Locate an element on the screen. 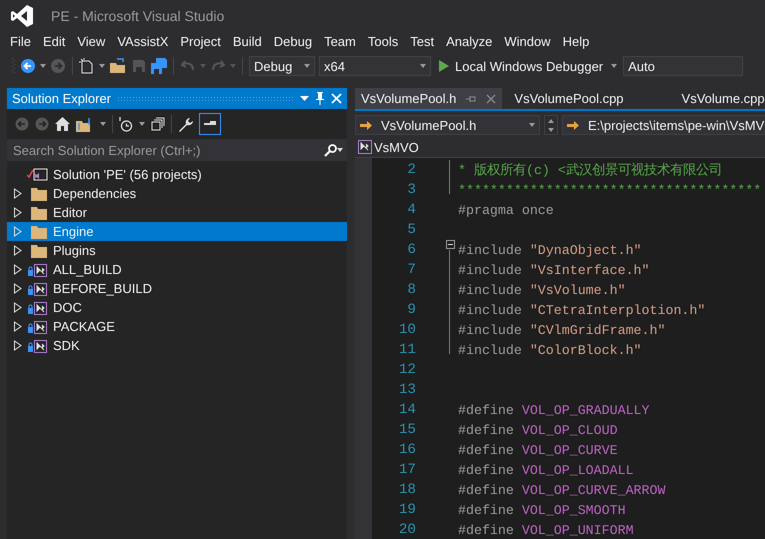  menu-item: VAssistX is located at coordinates (142, 42).